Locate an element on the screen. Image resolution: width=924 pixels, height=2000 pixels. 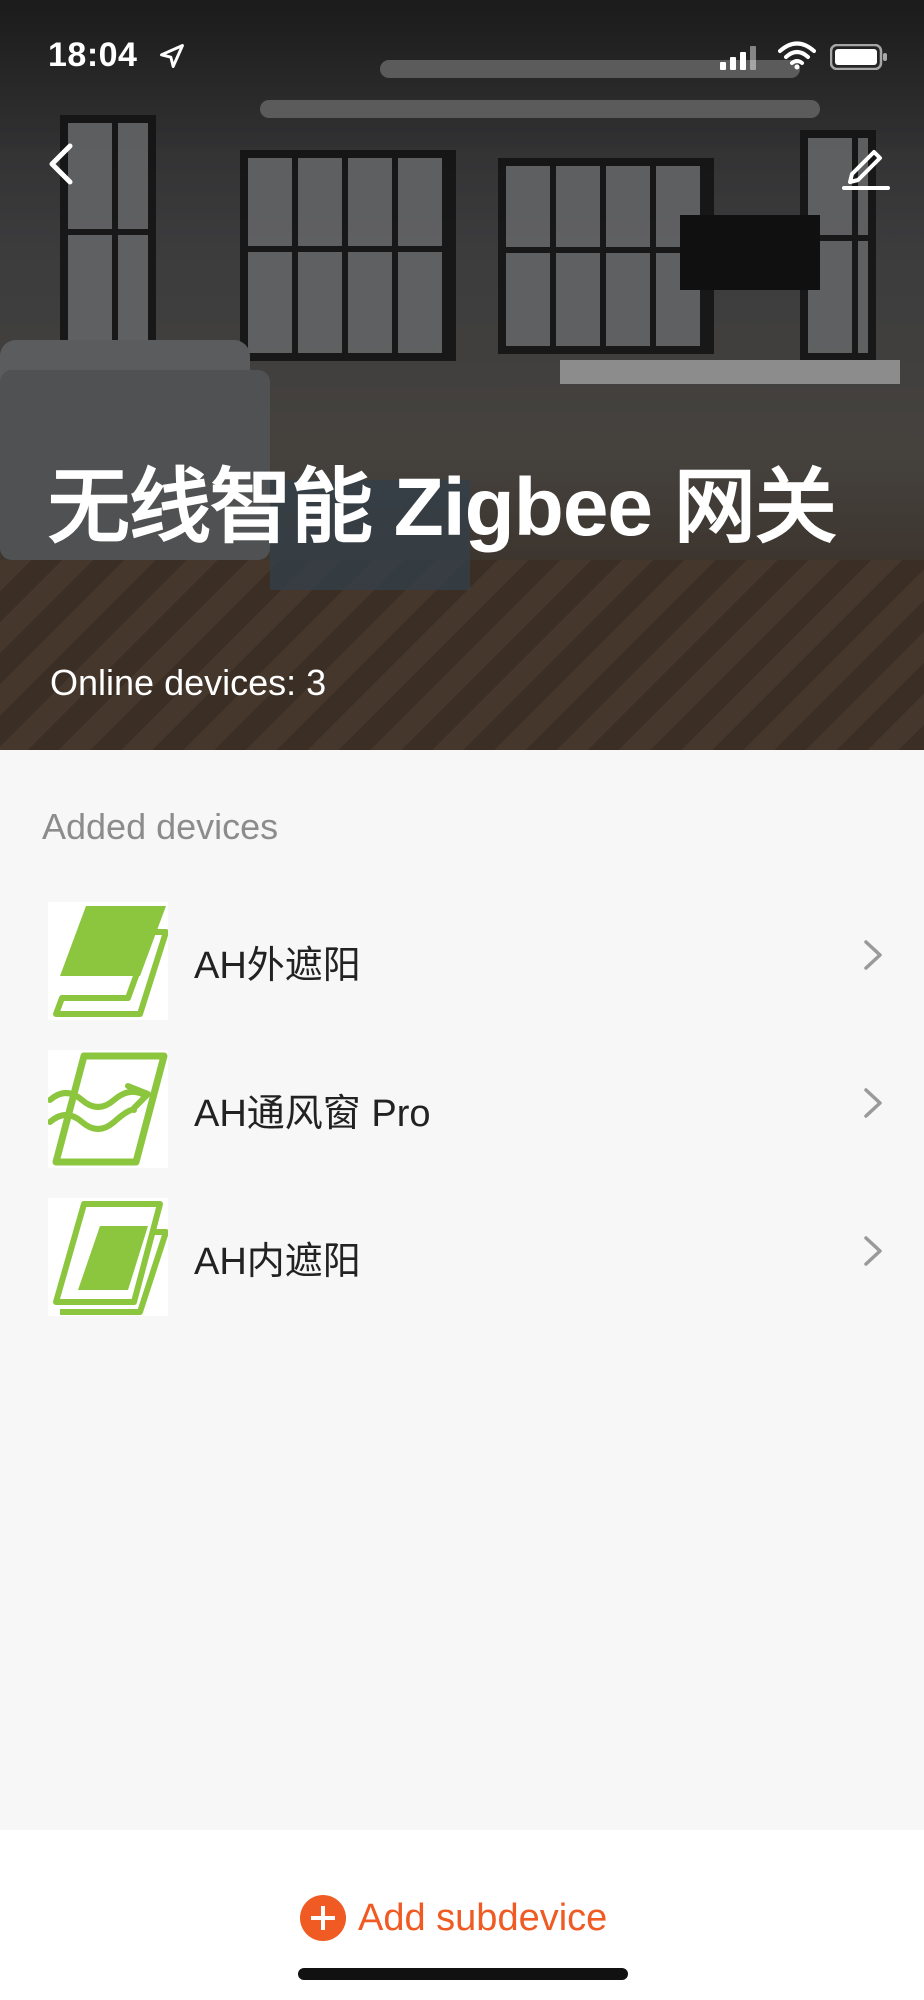
plus-circle-icon is located at coordinates (323, 1918).